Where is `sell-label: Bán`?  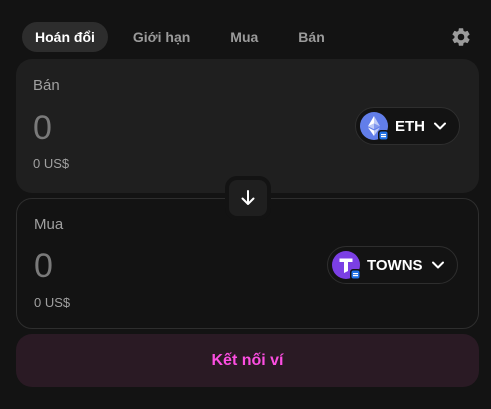 sell-label: Bán is located at coordinates (46, 85).